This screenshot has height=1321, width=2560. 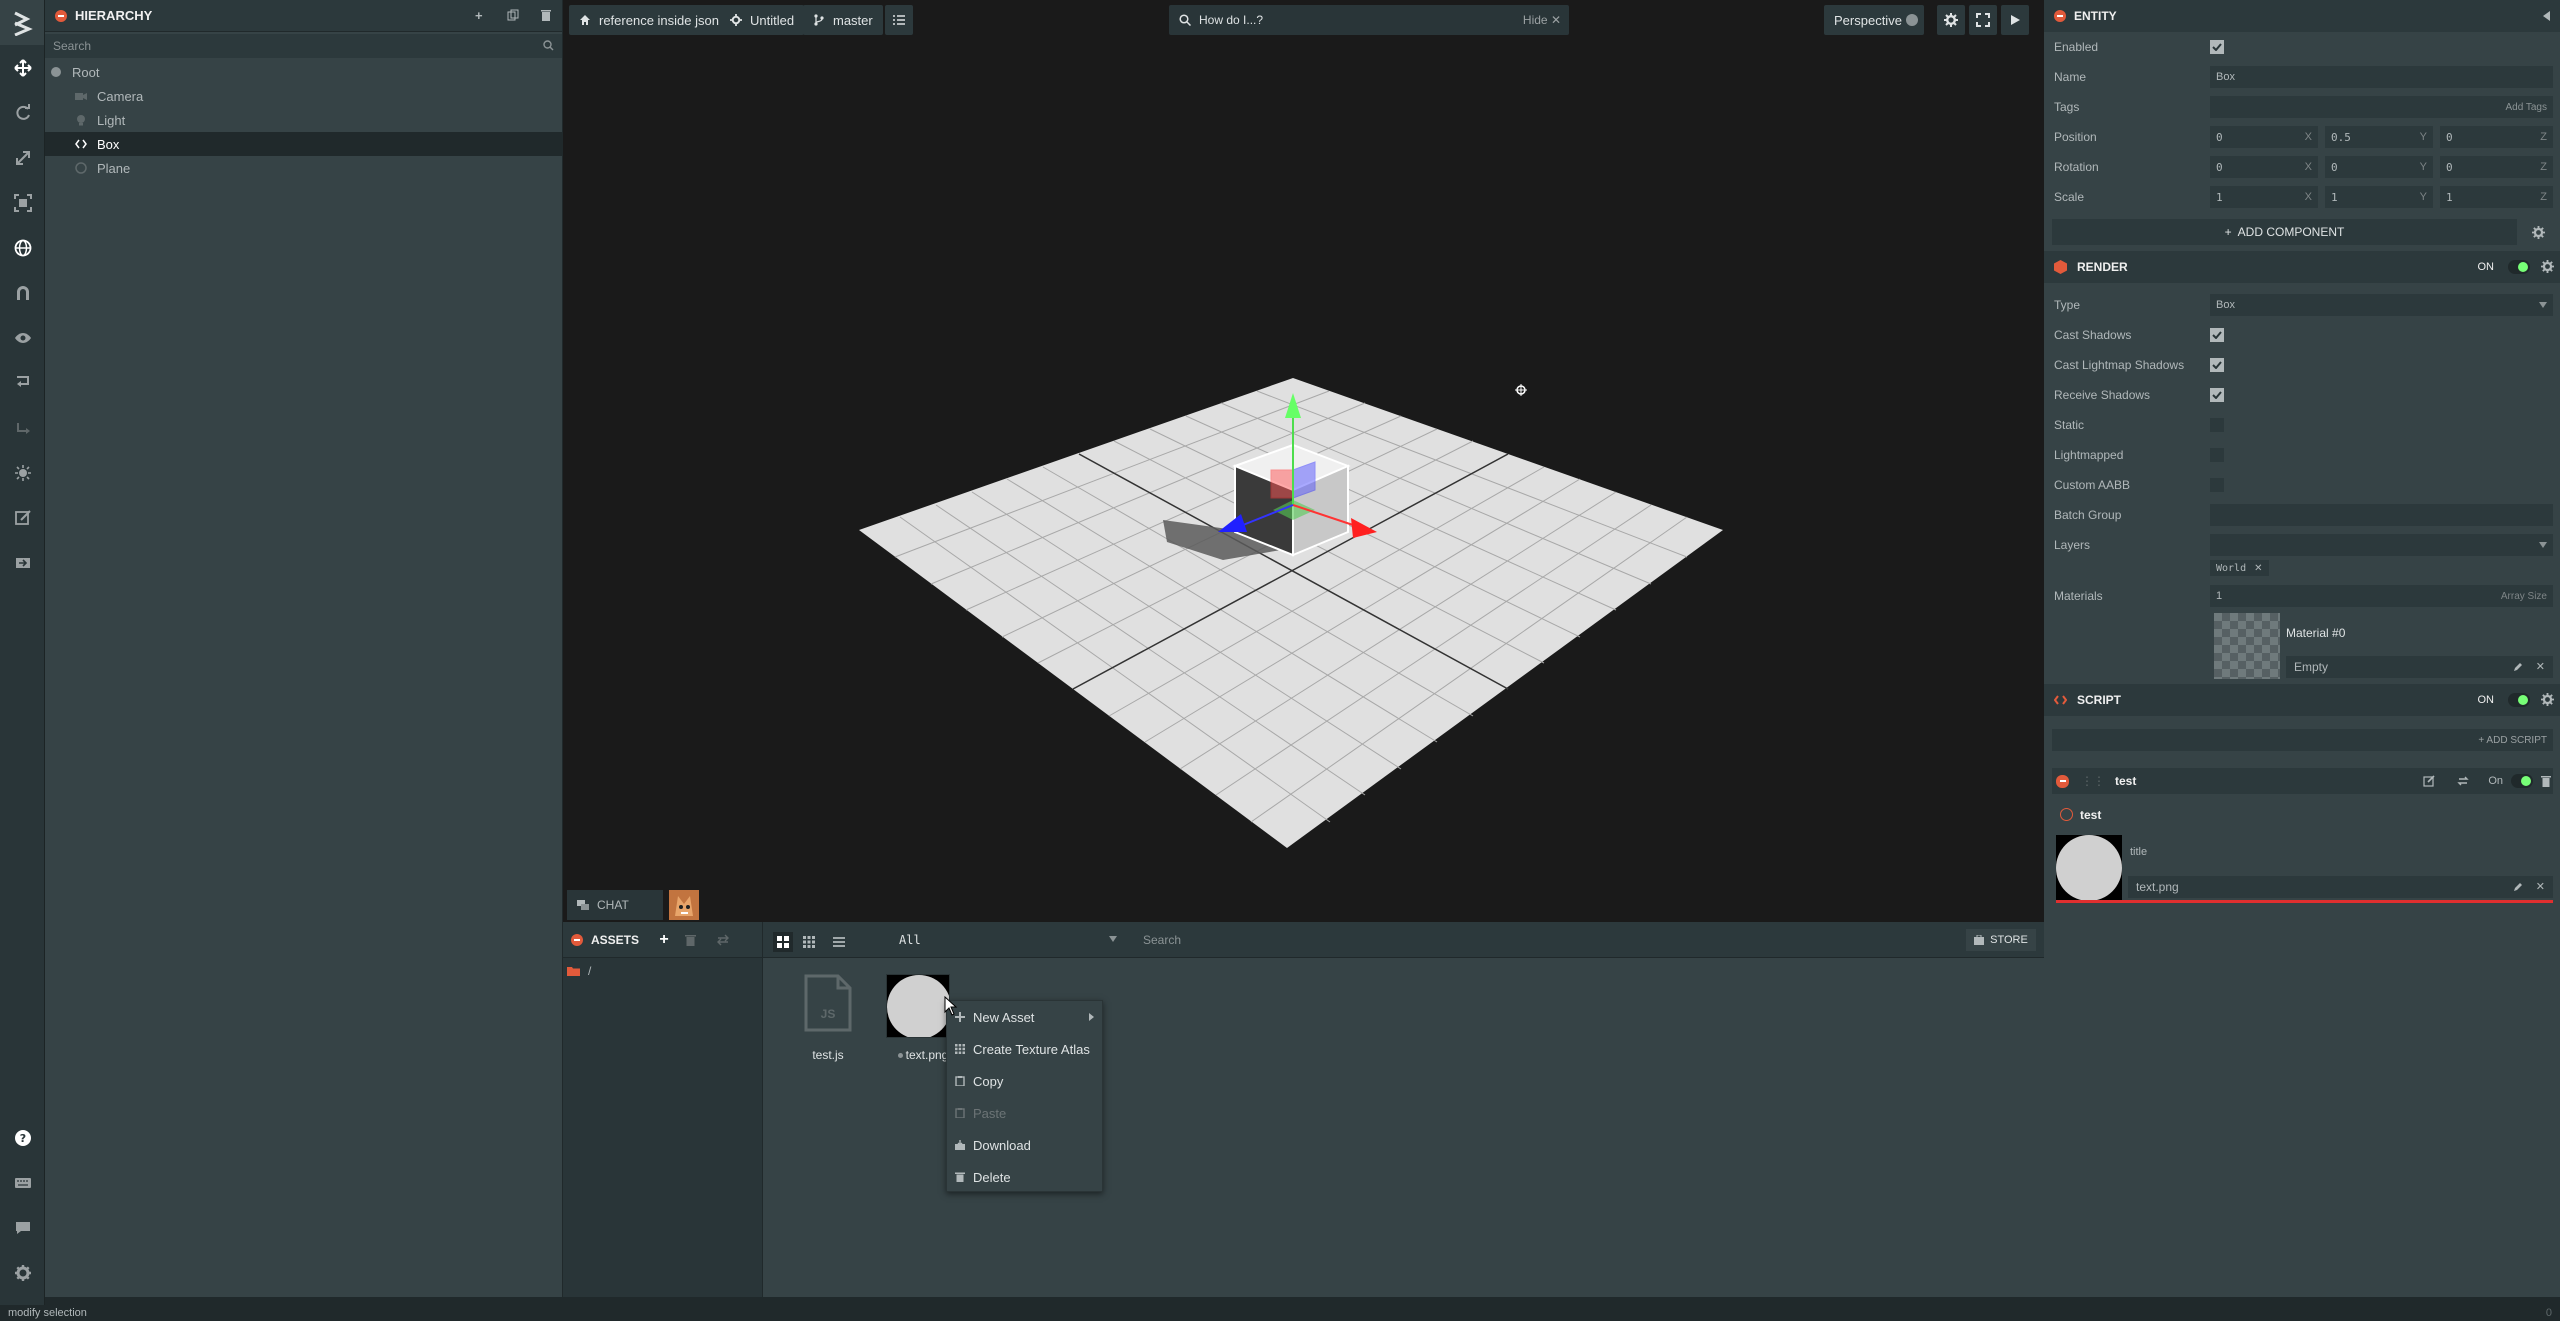 What do you see at coordinates (2066, 814) in the screenshot?
I see `collapse-attributes-icon` at bounding box center [2066, 814].